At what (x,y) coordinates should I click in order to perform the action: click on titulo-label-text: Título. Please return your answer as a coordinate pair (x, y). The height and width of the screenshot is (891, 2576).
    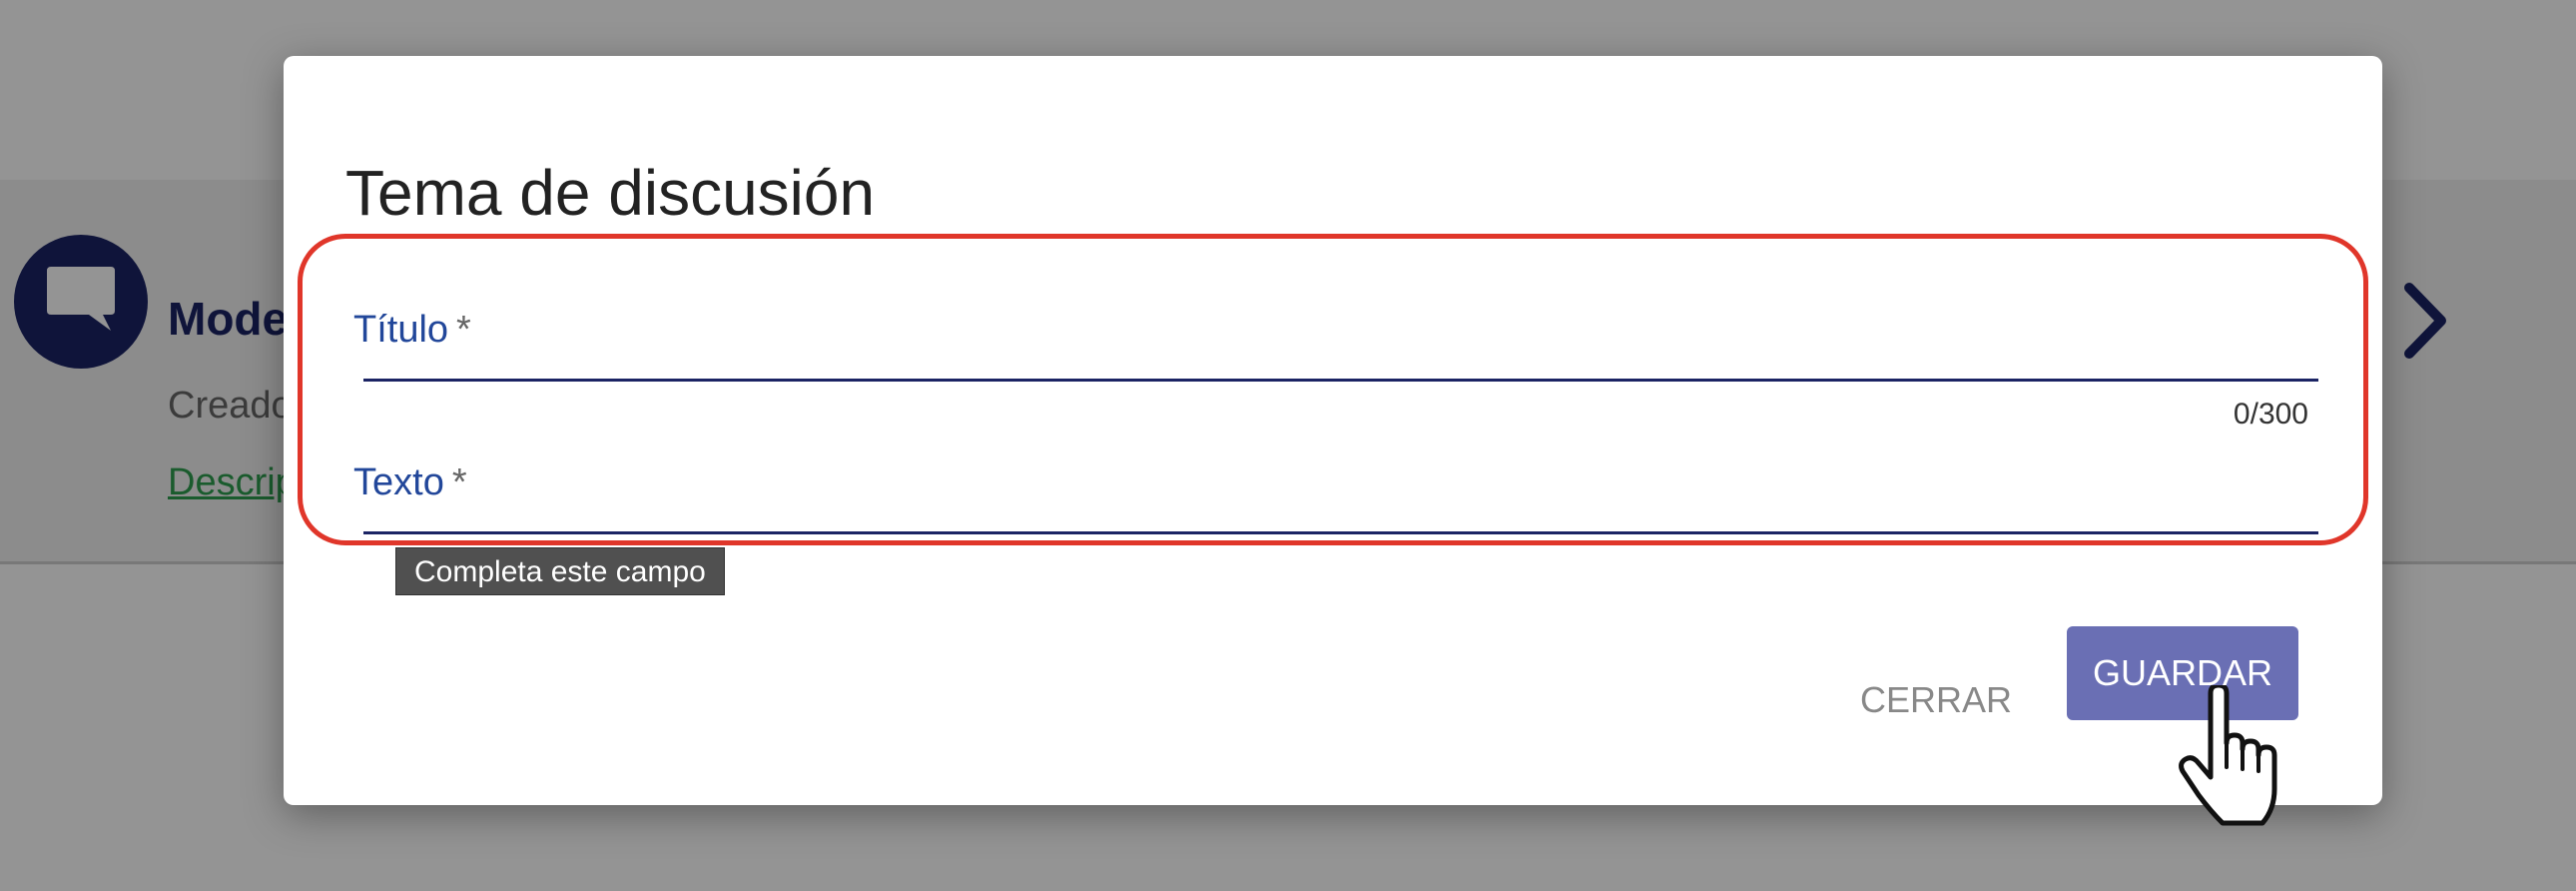
    Looking at the image, I should click on (401, 330).